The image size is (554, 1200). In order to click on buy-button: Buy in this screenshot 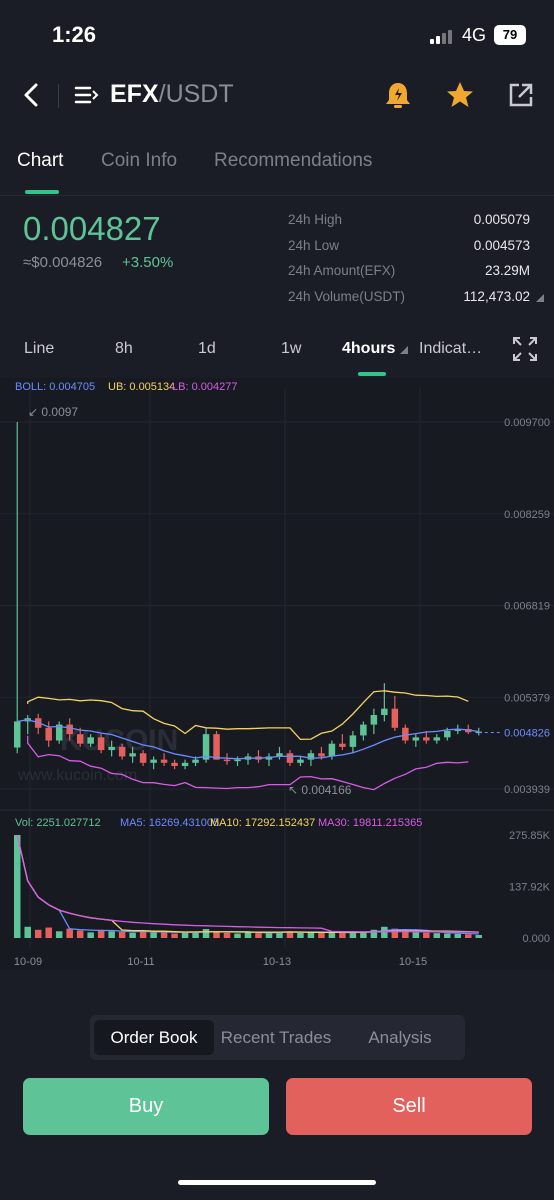, I will do `click(146, 1106)`.